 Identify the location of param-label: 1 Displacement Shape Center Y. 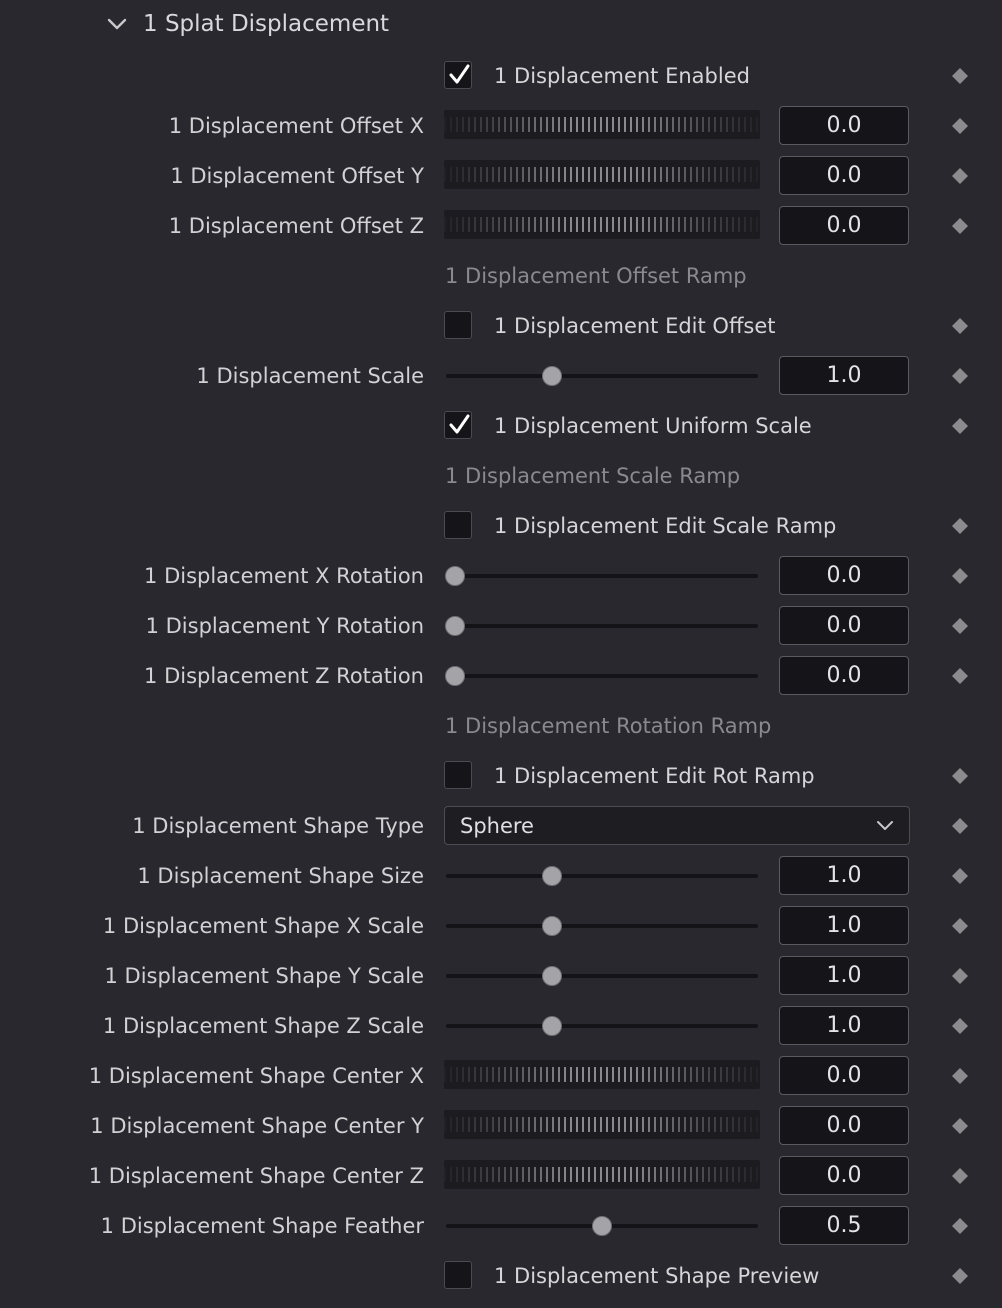
(257, 1126).